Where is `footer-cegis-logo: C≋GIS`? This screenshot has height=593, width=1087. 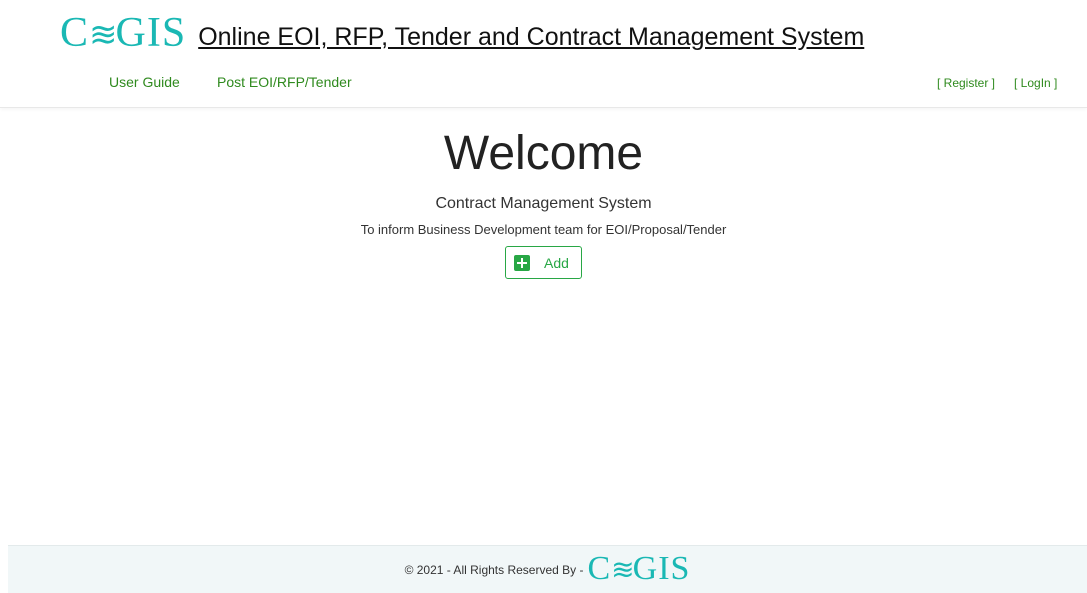
footer-cegis-logo: C≋GIS is located at coordinates (639, 568).